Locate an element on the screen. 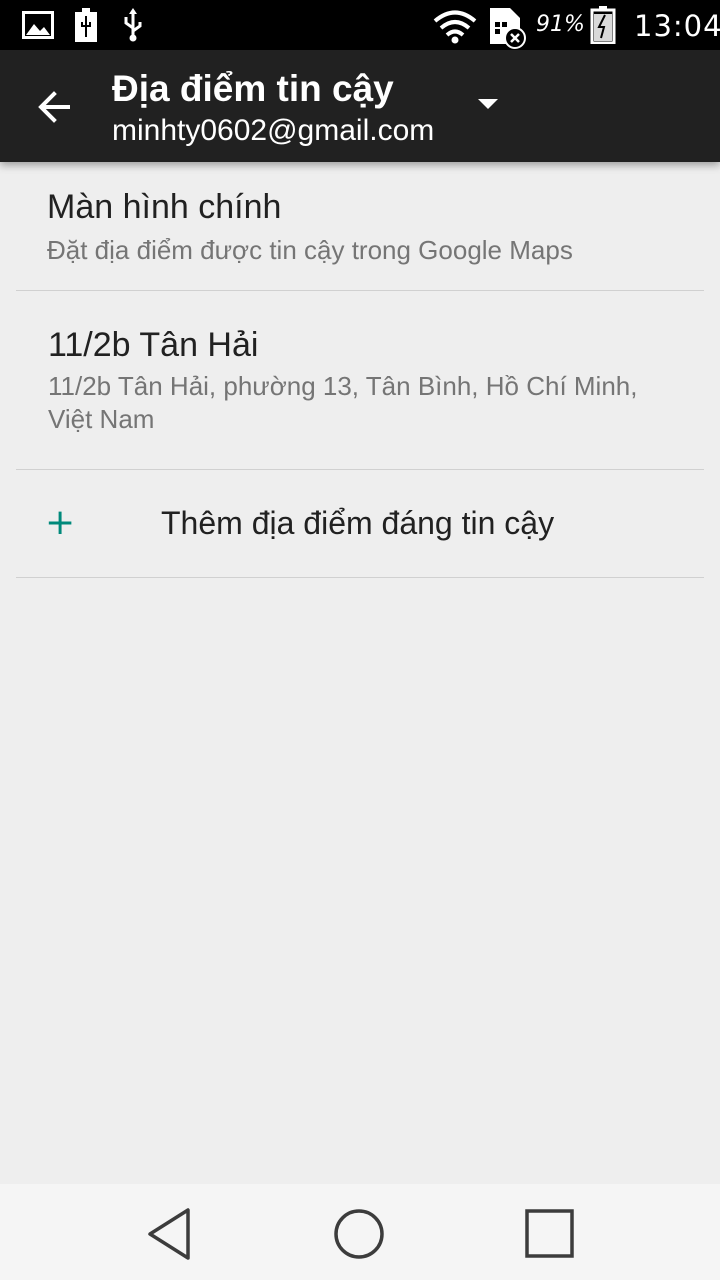 The image size is (720, 1280). list-item-title: Màn hình chính is located at coordinates (164, 207).